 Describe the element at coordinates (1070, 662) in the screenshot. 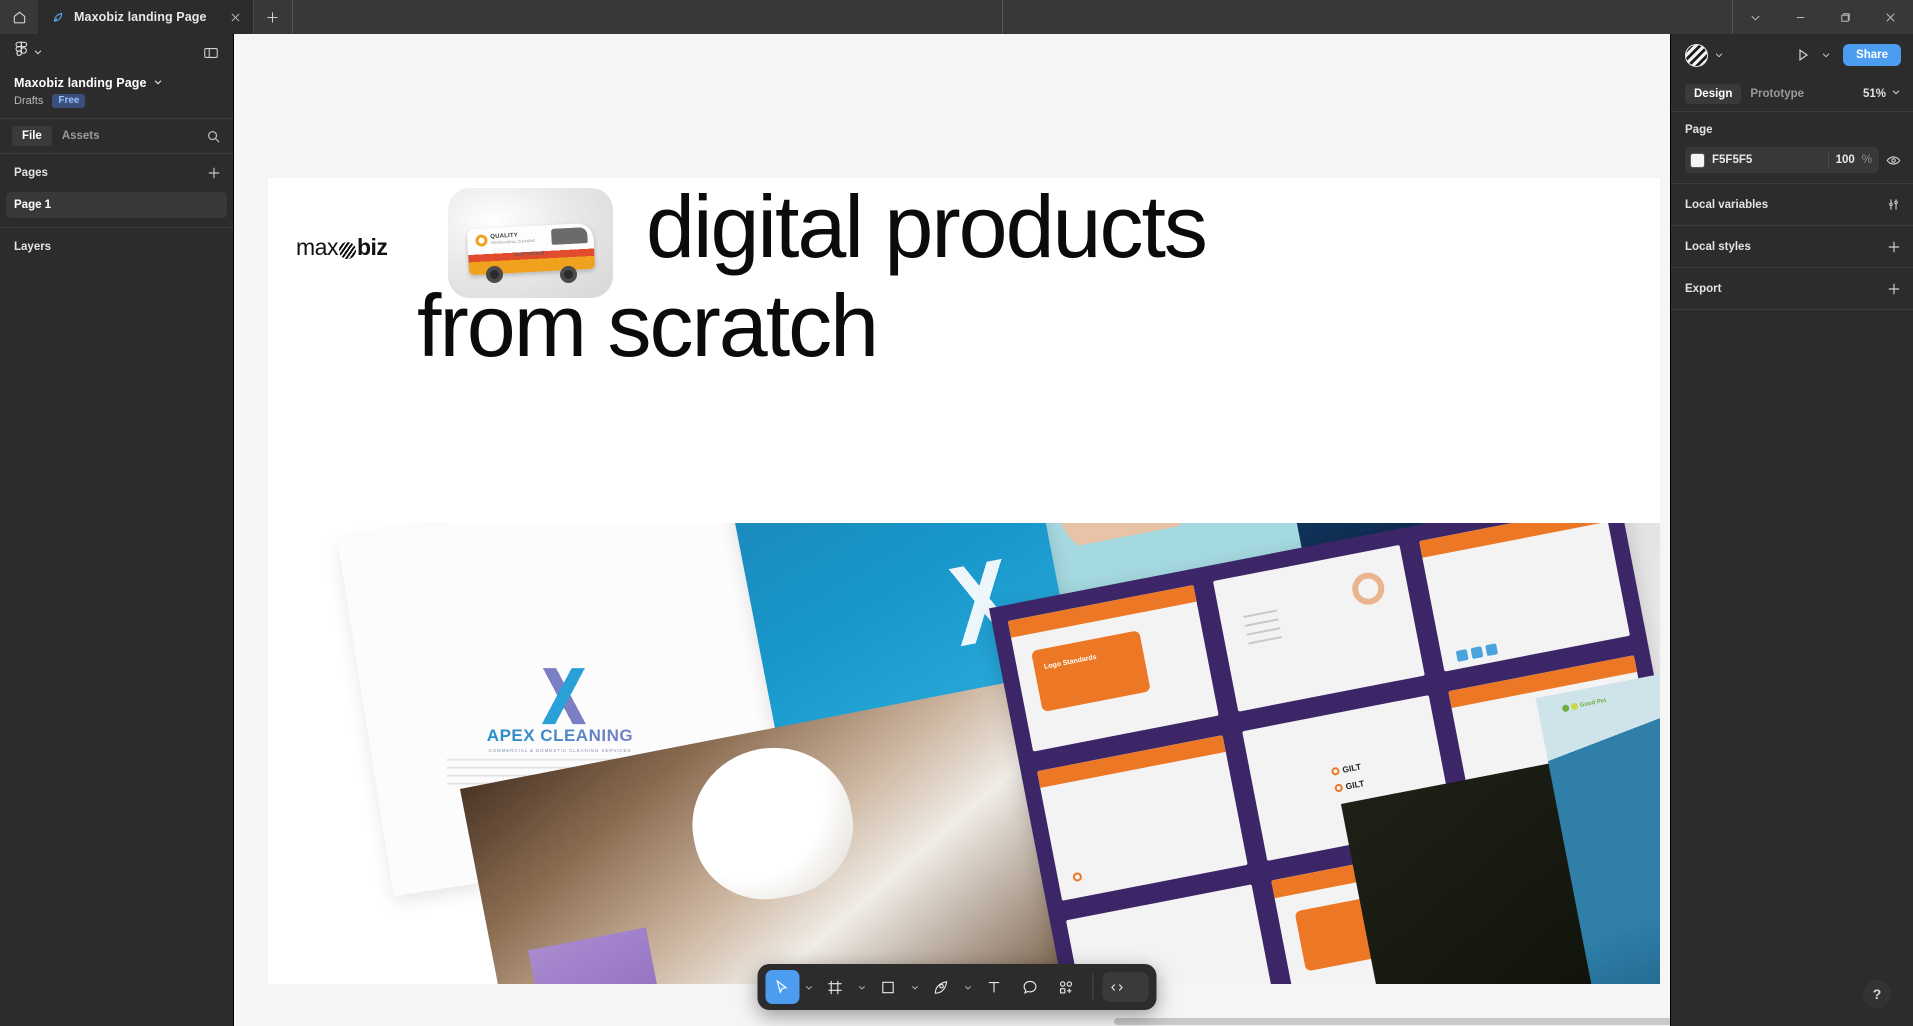

I see `gilt-card-title: Logo Standards` at that location.